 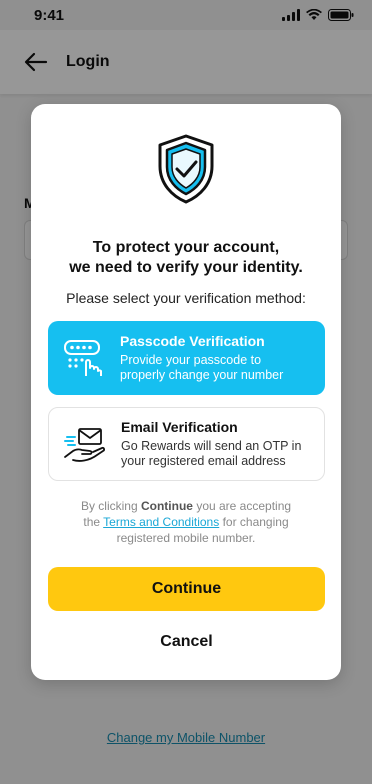 I want to click on modal-title-line1: To protect your account,, so click(x=186, y=247).